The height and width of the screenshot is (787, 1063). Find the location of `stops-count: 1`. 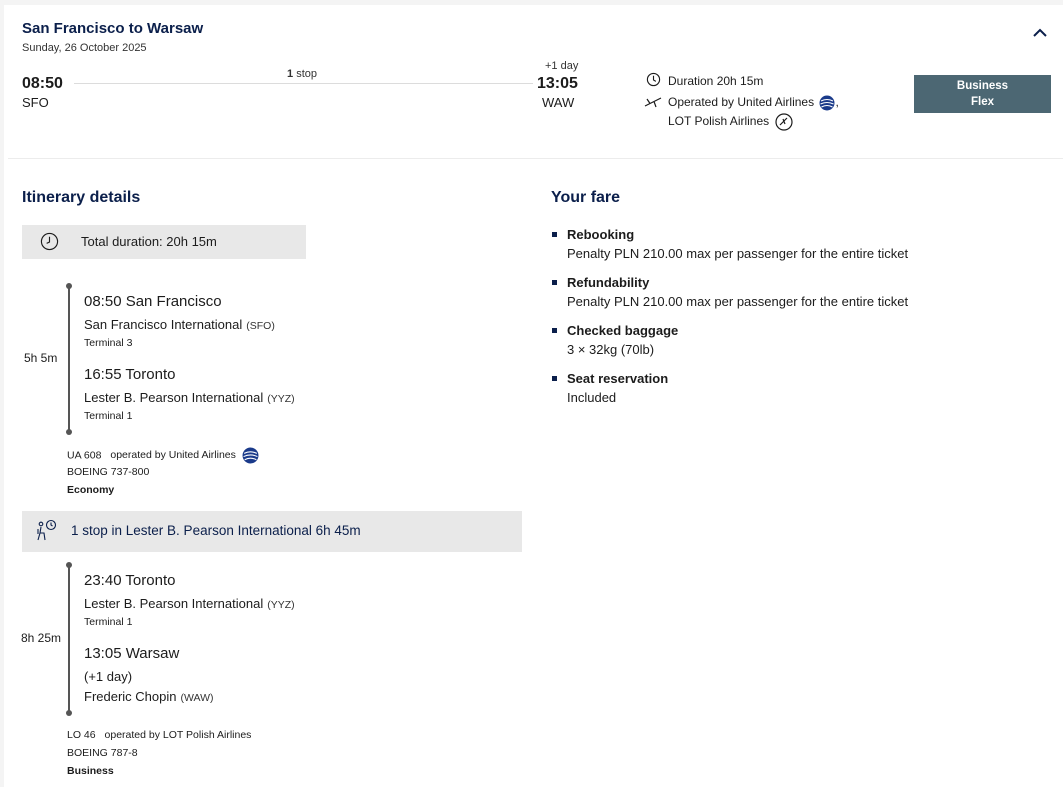

stops-count: 1 is located at coordinates (290, 74).